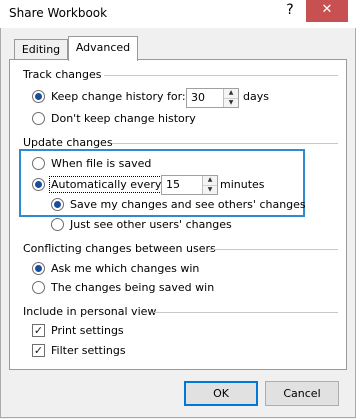 The height and width of the screenshot is (419, 356). Describe the element at coordinates (101, 163) in the screenshot. I see `when-saved-label: When file is saved` at that location.